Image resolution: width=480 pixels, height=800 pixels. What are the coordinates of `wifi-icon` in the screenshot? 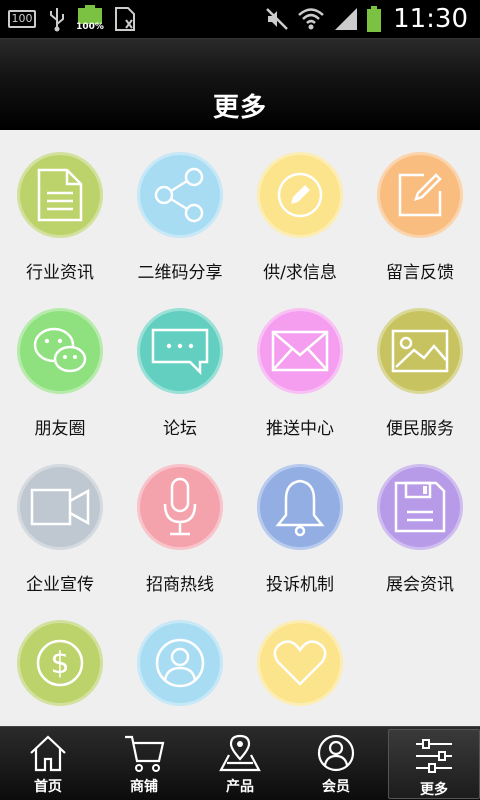 It's located at (311, 19).